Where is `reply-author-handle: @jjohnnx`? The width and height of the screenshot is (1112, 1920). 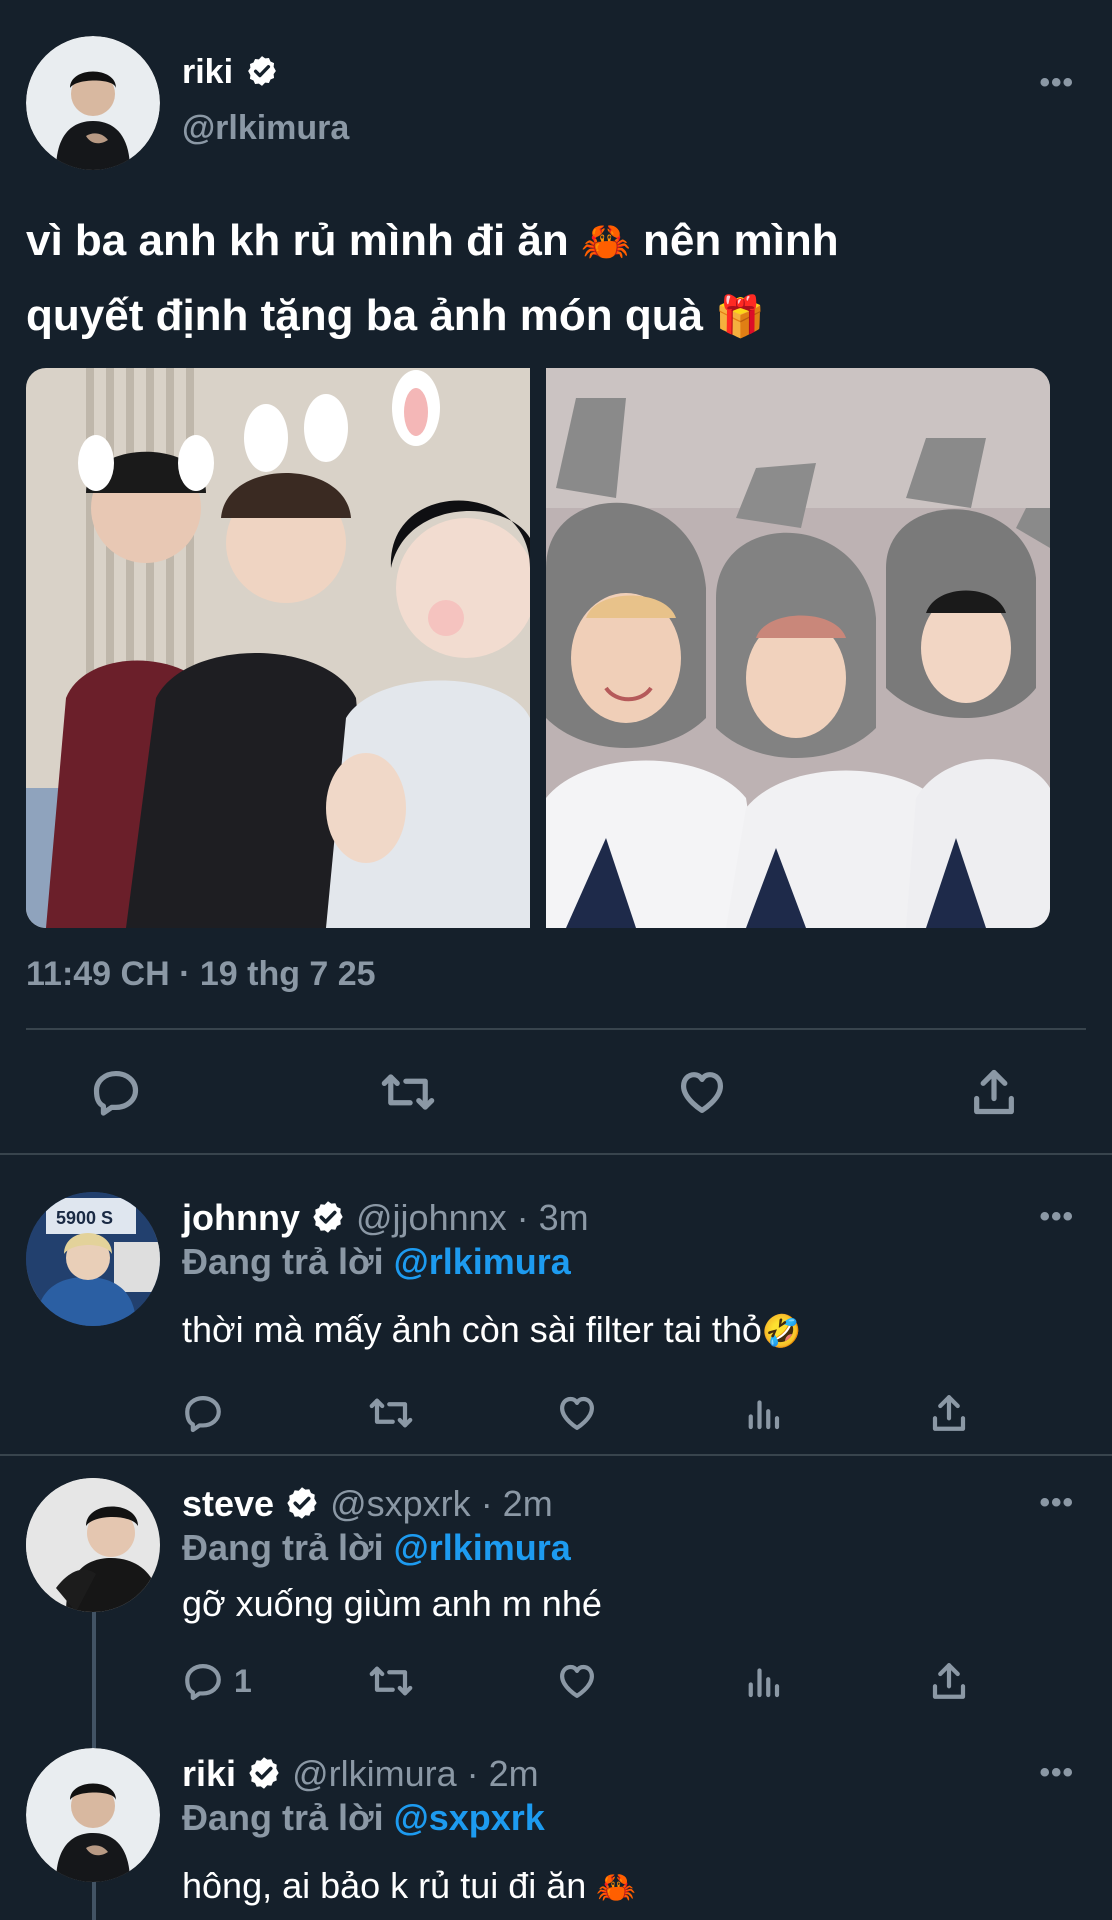 reply-author-handle: @jjohnnx is located at coordinates (431, 1217).